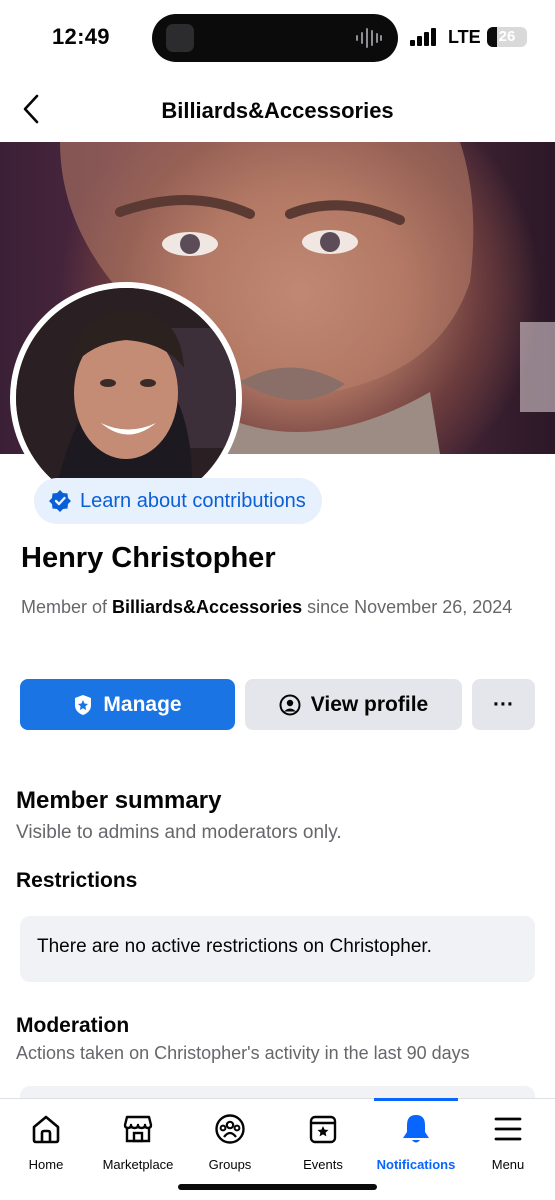 The image size is (555, 1200). I want to click on marketplace-icon, so click(138, 1129).